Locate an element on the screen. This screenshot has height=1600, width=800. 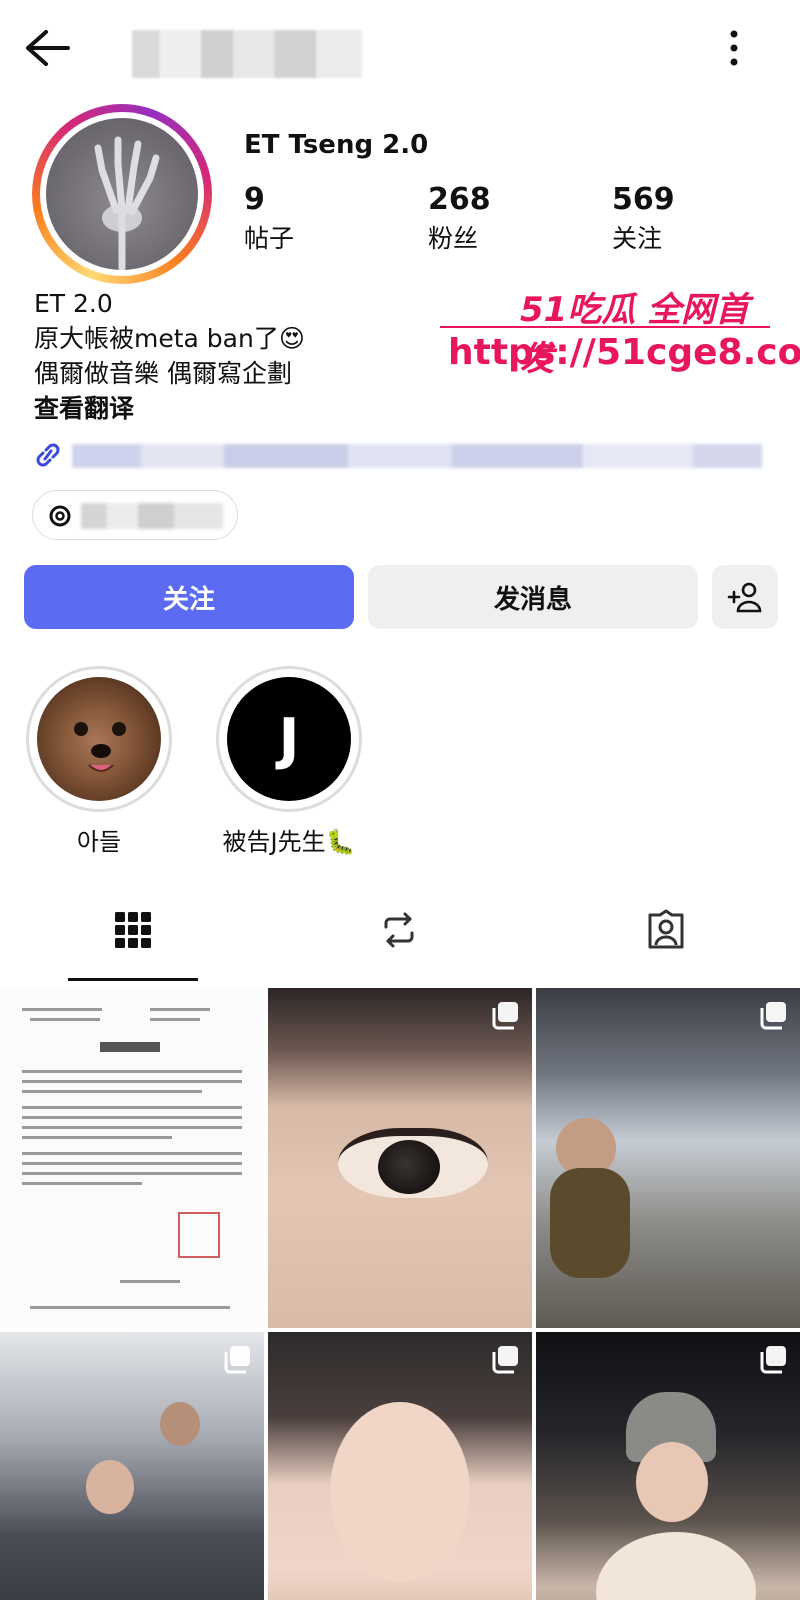
dog-photo-icon is located at coordinates (99, 739).